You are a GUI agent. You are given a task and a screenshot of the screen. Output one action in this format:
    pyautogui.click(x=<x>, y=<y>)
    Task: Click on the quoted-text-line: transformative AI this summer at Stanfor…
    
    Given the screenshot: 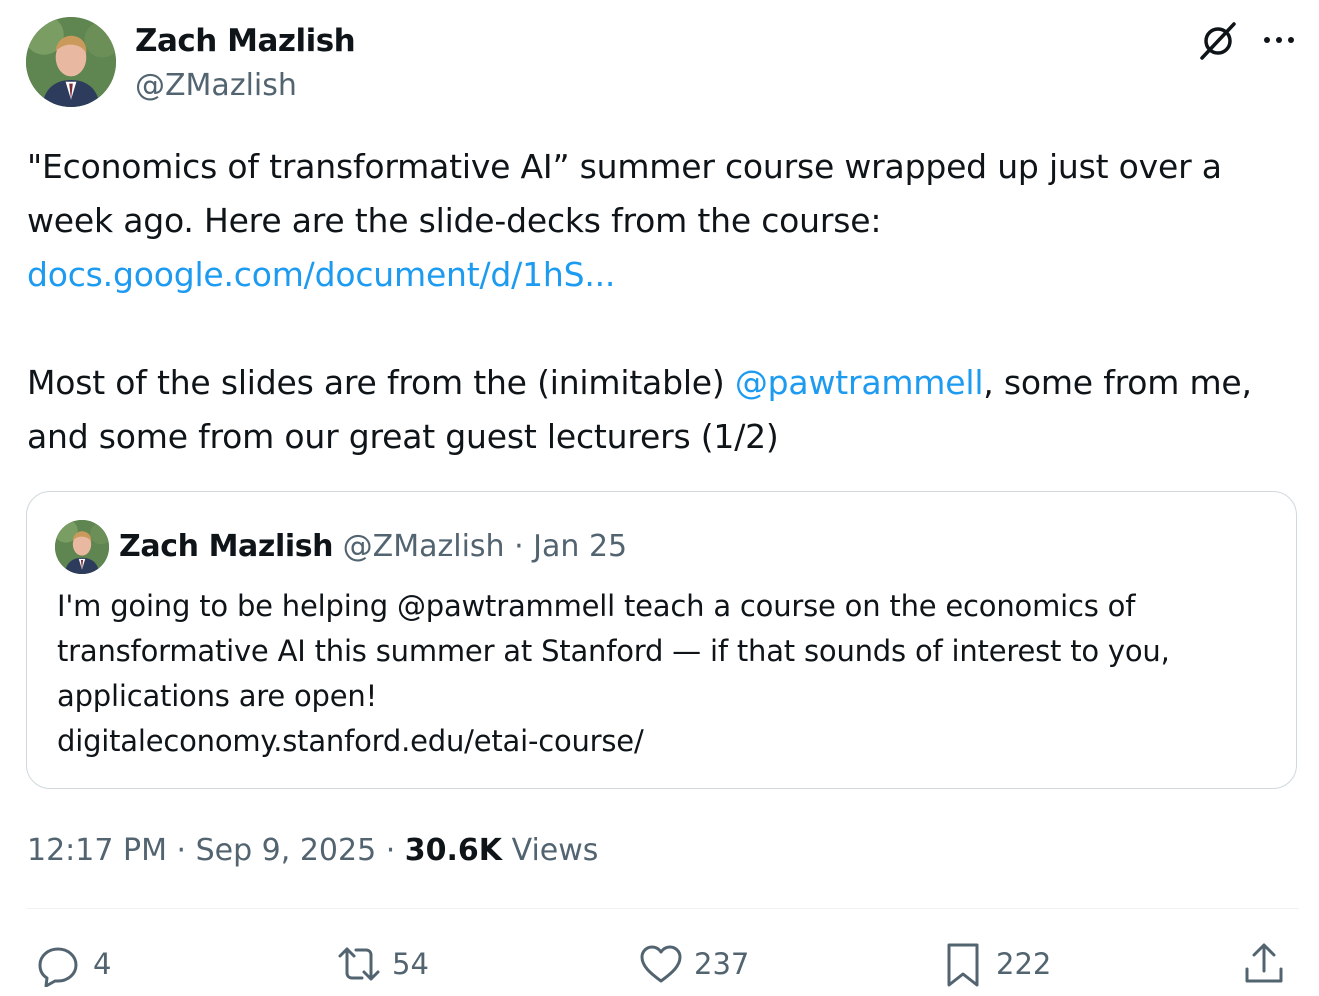 What is the action you would take?
    pyautogui.click(x=613, y=651)
    